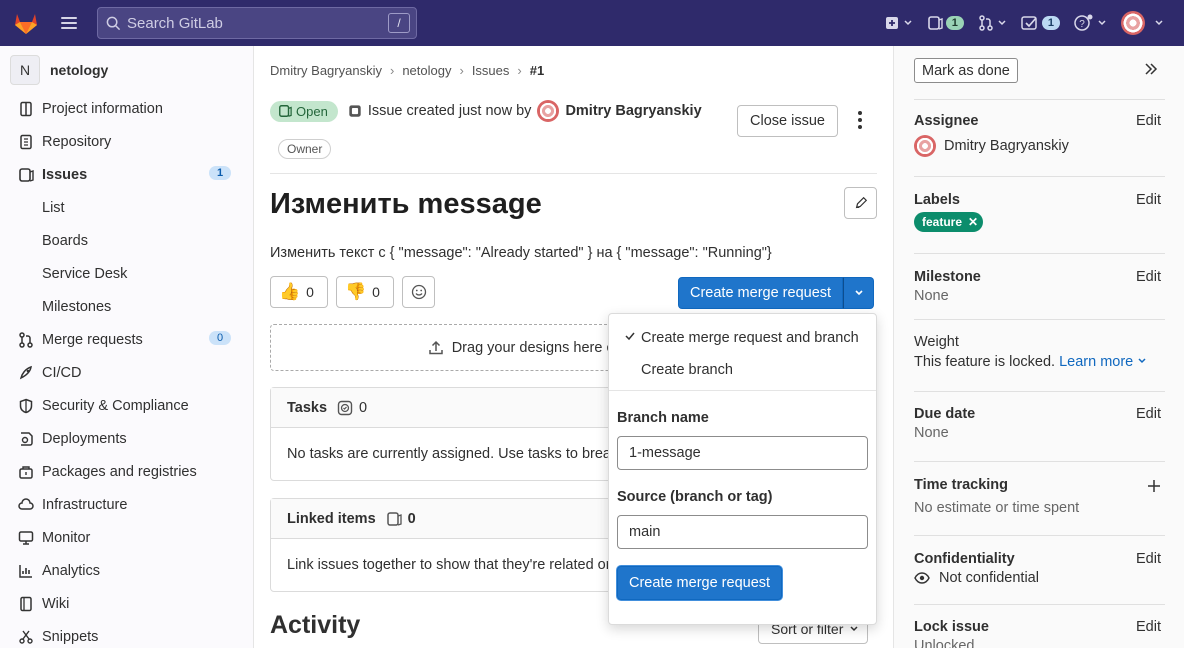 The height and width of the screenshot is (648, 1184). Describe the element at coordinates (633, 111) in the screenshot. I see `author-name: Dmitry Bagryanskiy` at that location.